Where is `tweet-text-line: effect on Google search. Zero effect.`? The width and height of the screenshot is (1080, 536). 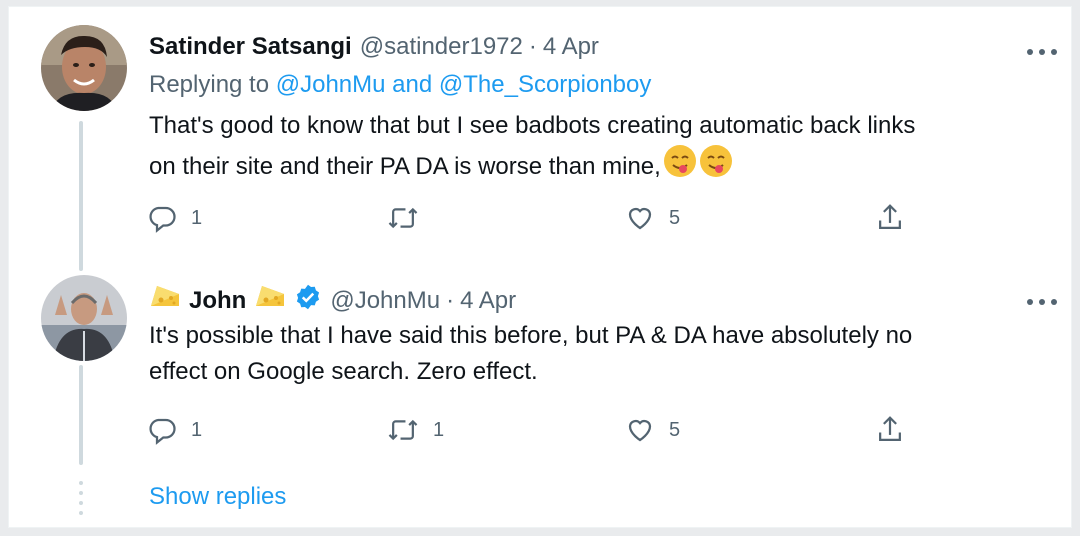 tweet-text-line: effect on Google search. Zero effect. is located at coordinates (343, 371).